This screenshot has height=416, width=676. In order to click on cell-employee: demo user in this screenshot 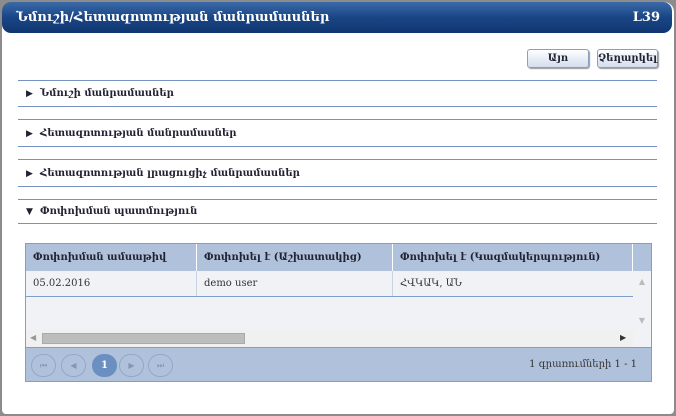, I will do `click(295, 283)`.